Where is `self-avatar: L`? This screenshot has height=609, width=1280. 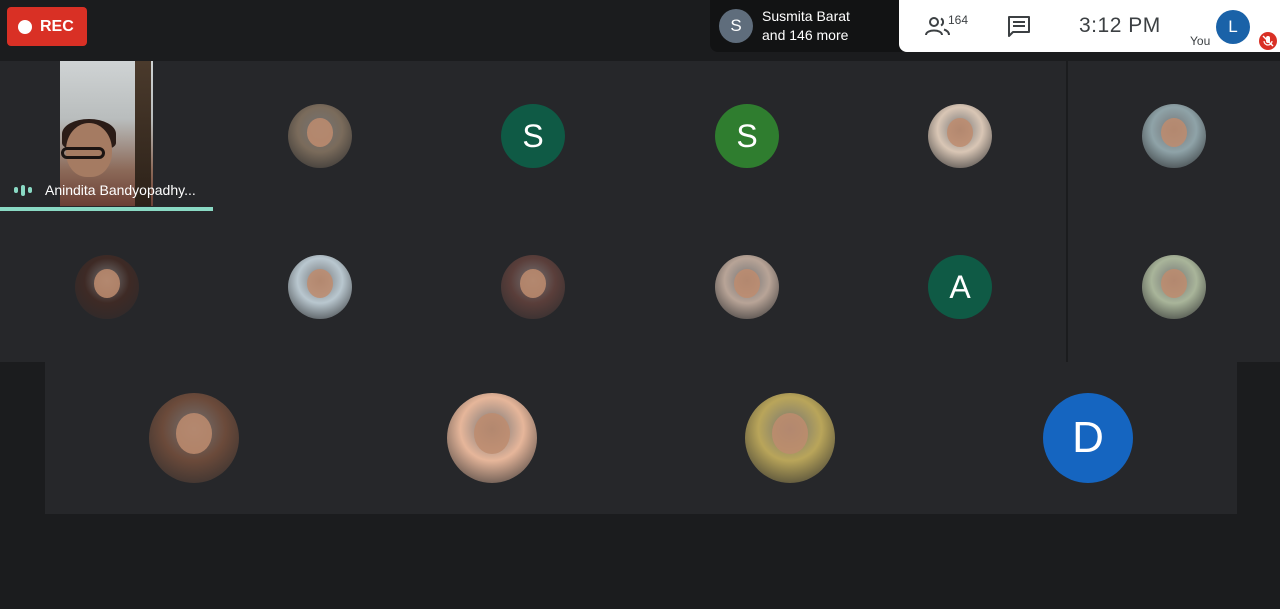
self-avatar: L is located at coordinates (1233, 27).